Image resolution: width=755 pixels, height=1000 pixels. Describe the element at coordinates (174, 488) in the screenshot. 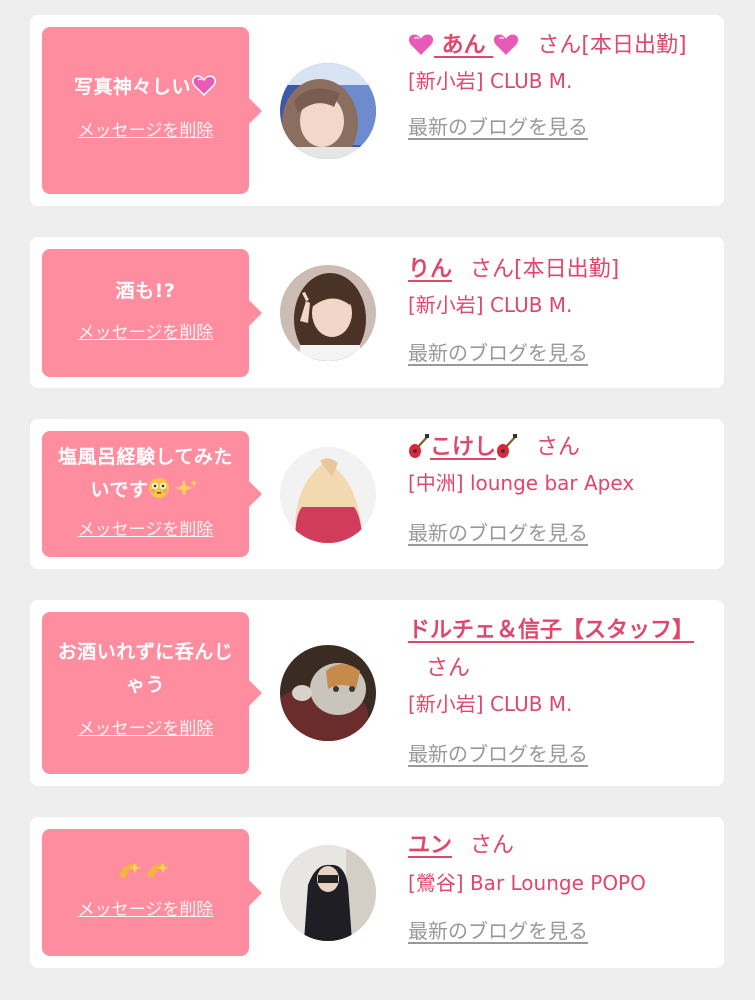

I see `flushed-face-and-sparkles-icon` at that location.